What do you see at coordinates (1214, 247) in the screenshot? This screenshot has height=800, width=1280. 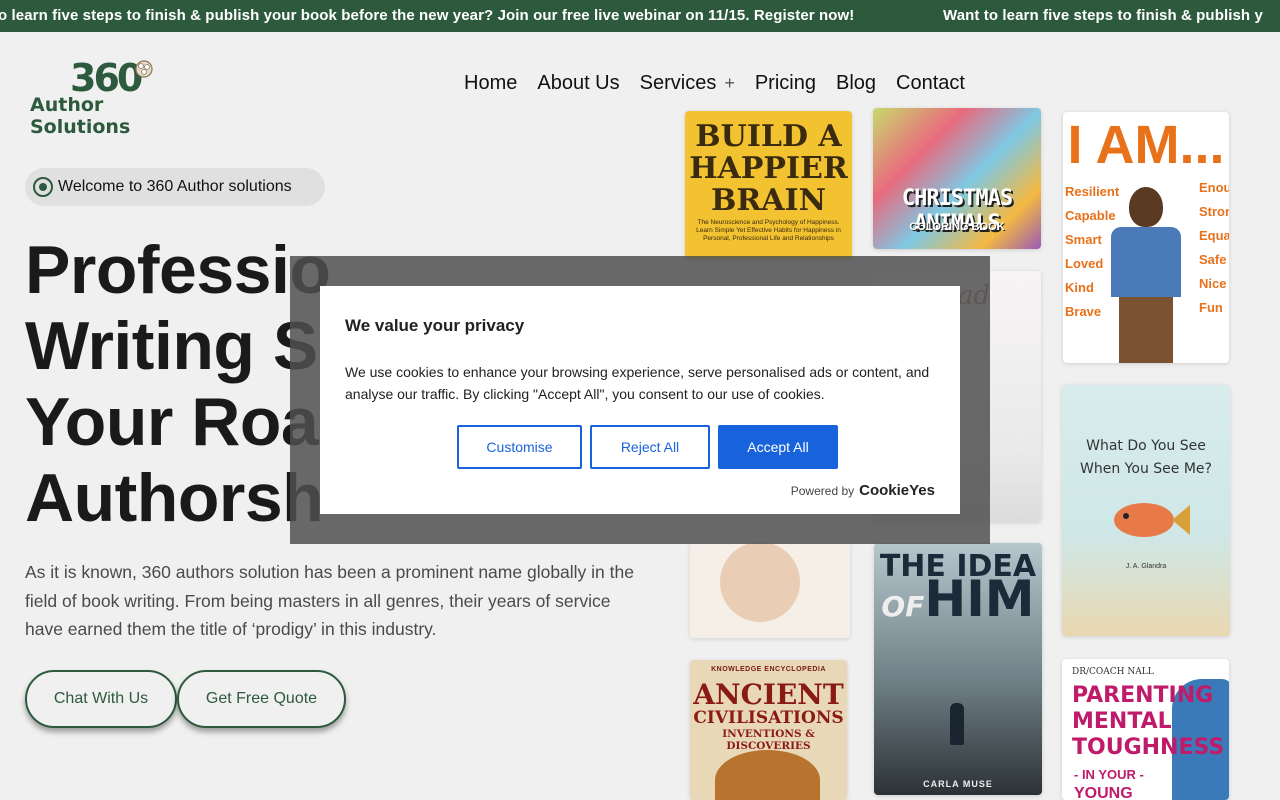 I see `book-words-right: EnoughStrongEqualSafeNiceFun` at bounding box center [1214, 247].